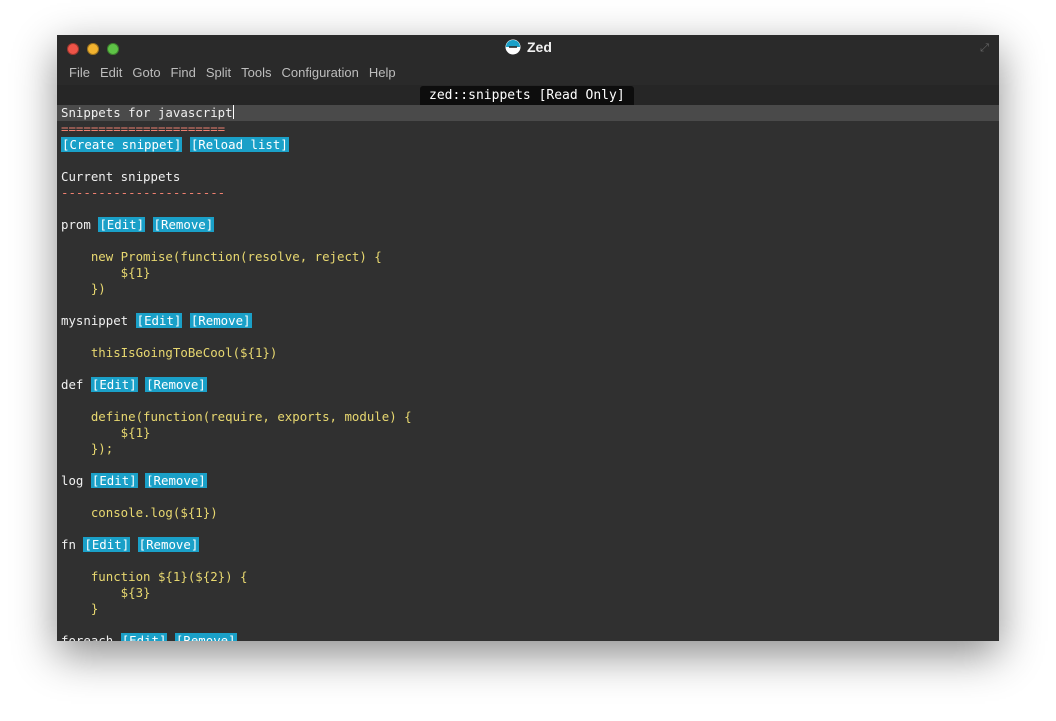  Describe the element at coordinates (87, 637) in the screenshot. I see `snippet-name: foreach` at that location.